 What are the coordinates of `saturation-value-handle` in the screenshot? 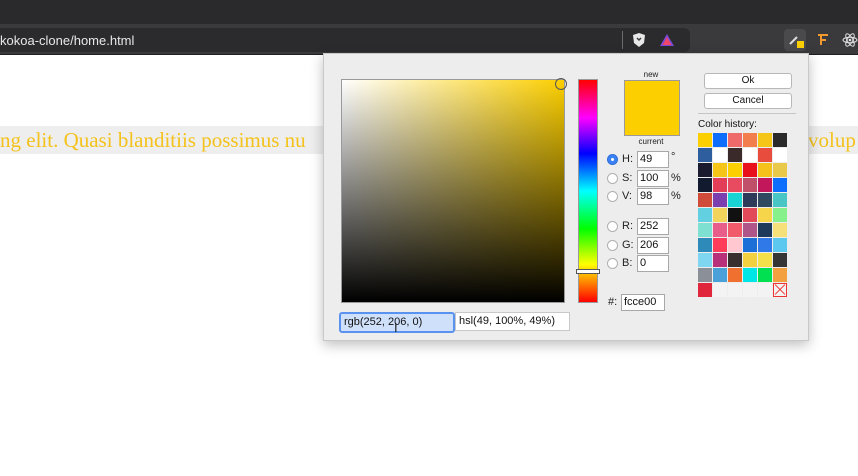 It's located at (561, 84).